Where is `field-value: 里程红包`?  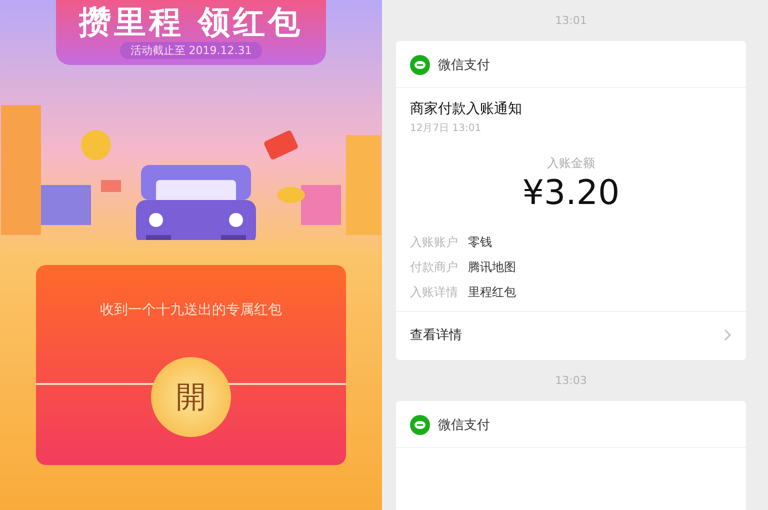 field-value: 里程红包 is located at coordinates (492, 292).